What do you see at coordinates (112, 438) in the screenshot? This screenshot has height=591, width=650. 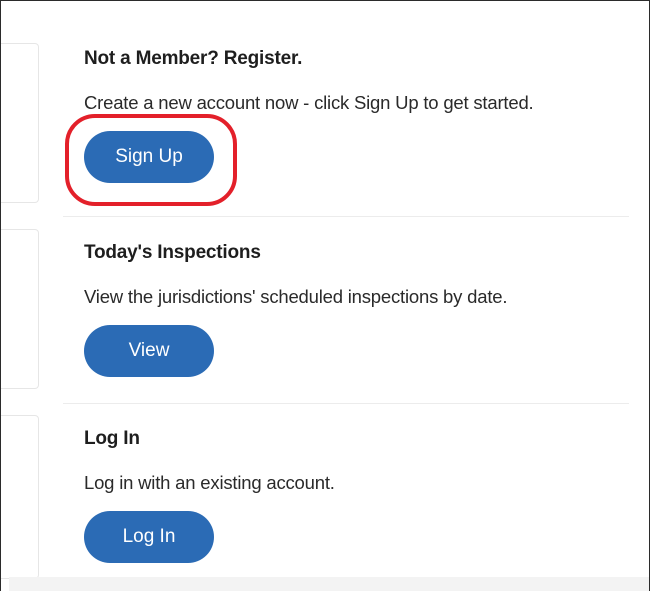 I see `login-title: Log In` at bounding box center [112, 438].